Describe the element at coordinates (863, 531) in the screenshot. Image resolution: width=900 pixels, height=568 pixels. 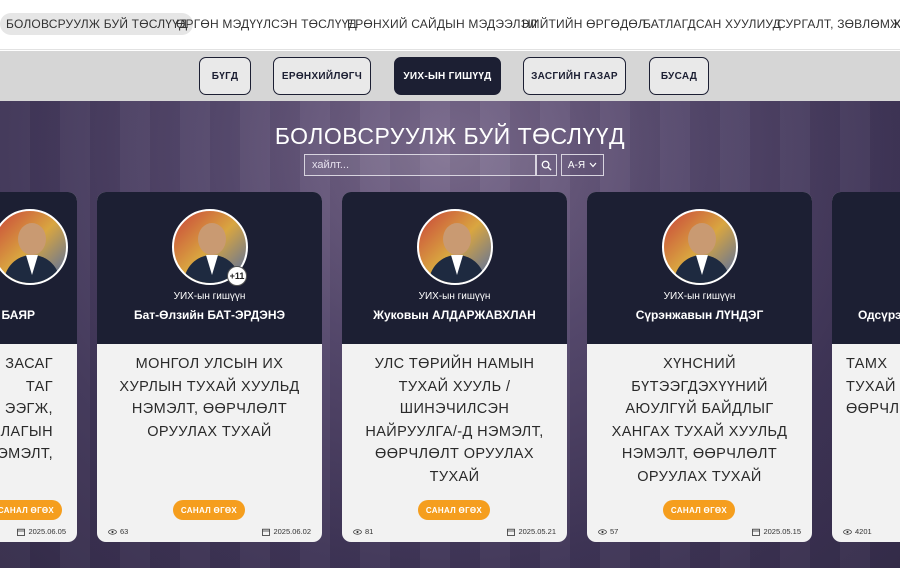
I see `card-views-count: 4201` at that location.